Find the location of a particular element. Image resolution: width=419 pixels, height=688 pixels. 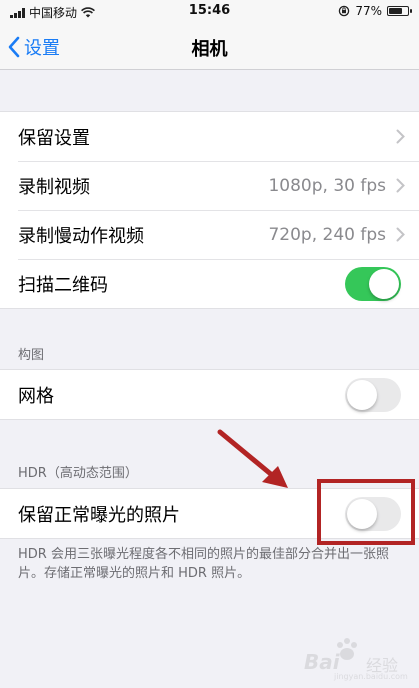

watermark: Bai 经验 jingyan.baidu.com is located at coordinates (356, 659).